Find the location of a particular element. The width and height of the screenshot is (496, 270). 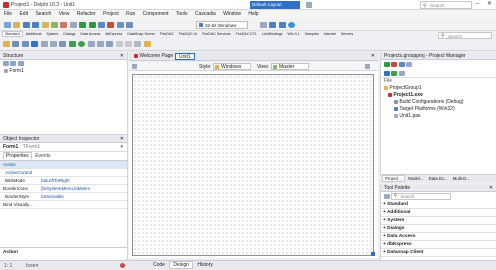

menu-edit: Edit is located at coordinates (23, 14).